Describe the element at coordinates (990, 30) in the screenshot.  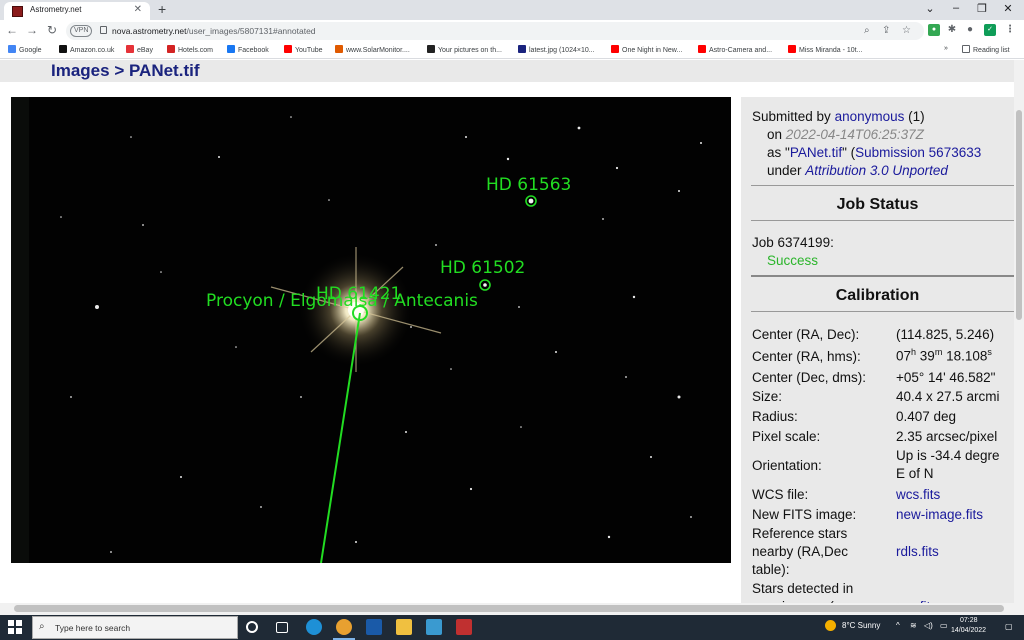
I see `shield-icon: ✓` at that location.